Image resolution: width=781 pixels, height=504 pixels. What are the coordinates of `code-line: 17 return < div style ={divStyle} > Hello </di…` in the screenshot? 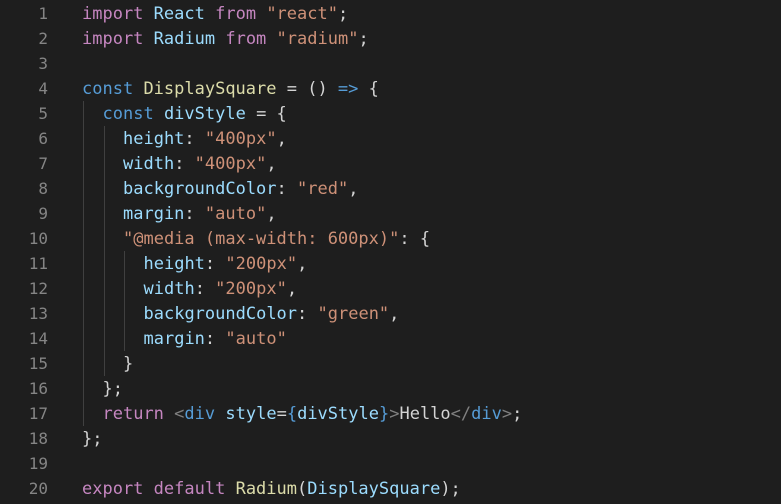 It's located at (390, 413).